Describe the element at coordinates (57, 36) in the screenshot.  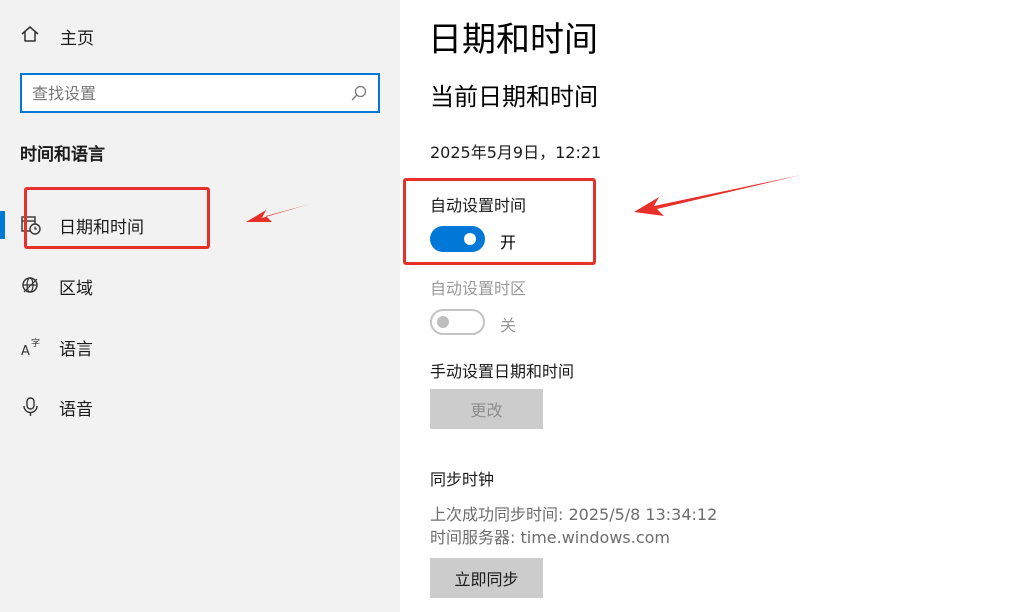
I see `home-link: 主页` at that location.